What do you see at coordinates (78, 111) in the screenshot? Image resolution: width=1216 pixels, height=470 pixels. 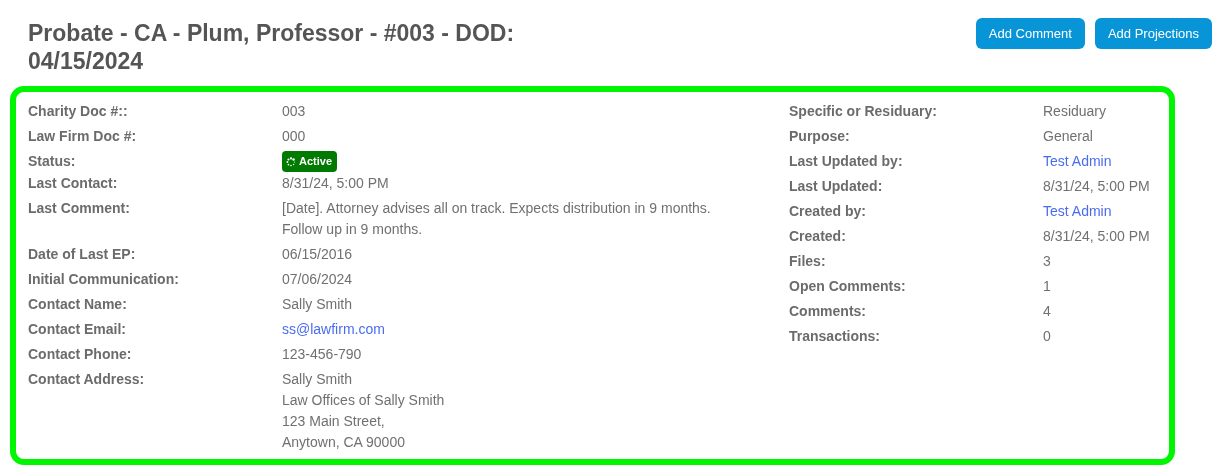 I see `field-label: Charity Doc #::` at bounding box center [78, 111].